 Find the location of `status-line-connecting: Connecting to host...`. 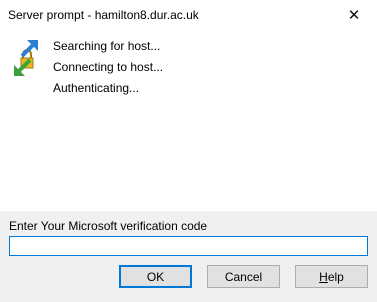

status-line-connecting: Connecting to host... is located at coordinates (108, 67).